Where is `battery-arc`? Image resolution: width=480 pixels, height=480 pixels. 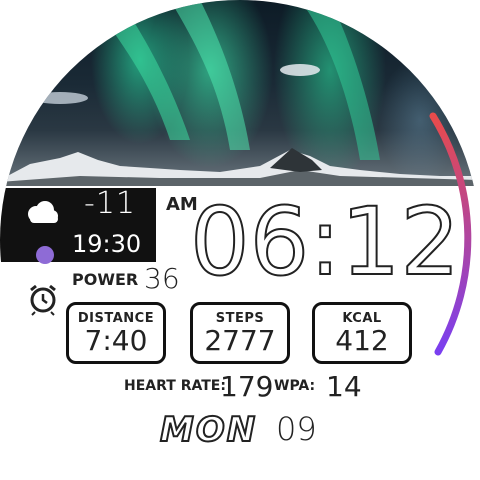
battery-arc is located at coordinates (450, 234).